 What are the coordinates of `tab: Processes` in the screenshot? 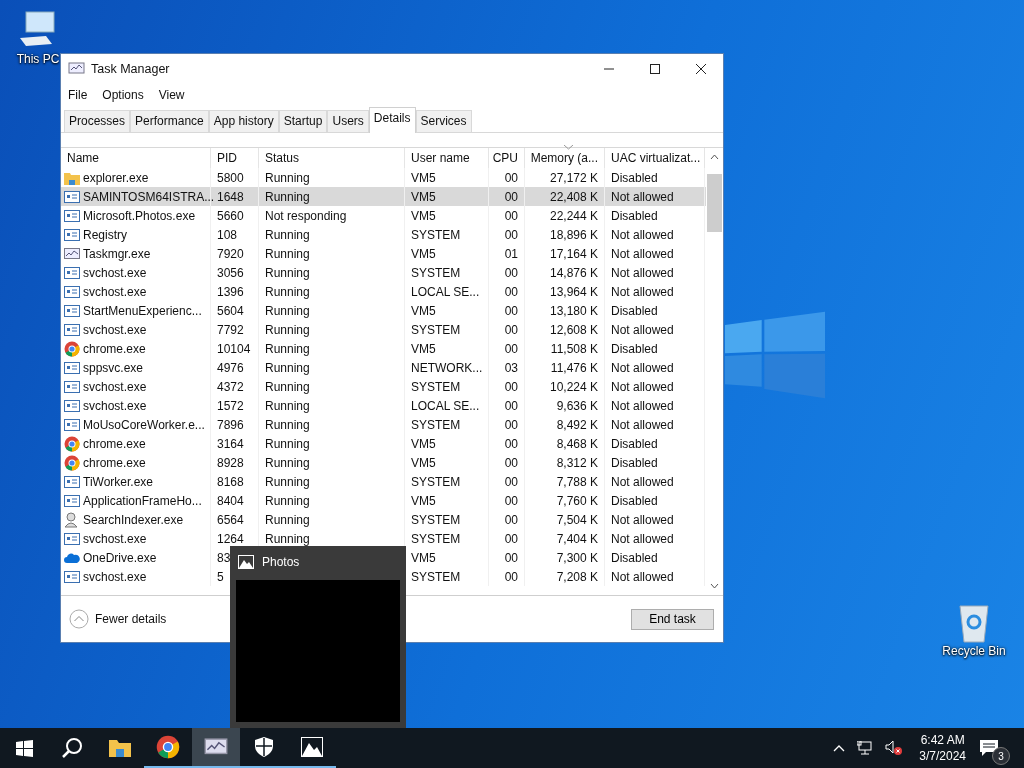 It's located at (97, 121).